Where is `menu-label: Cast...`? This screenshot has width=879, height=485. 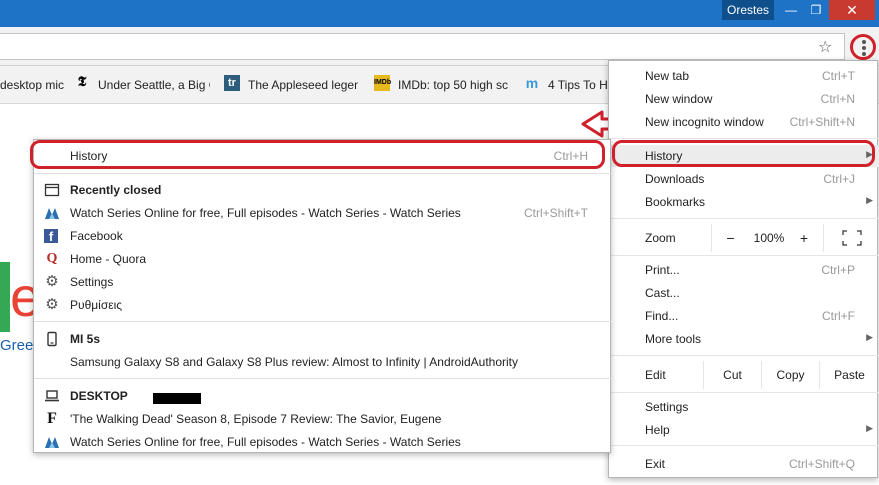 menu-label: Cast... is located at coordinates (662, 293).